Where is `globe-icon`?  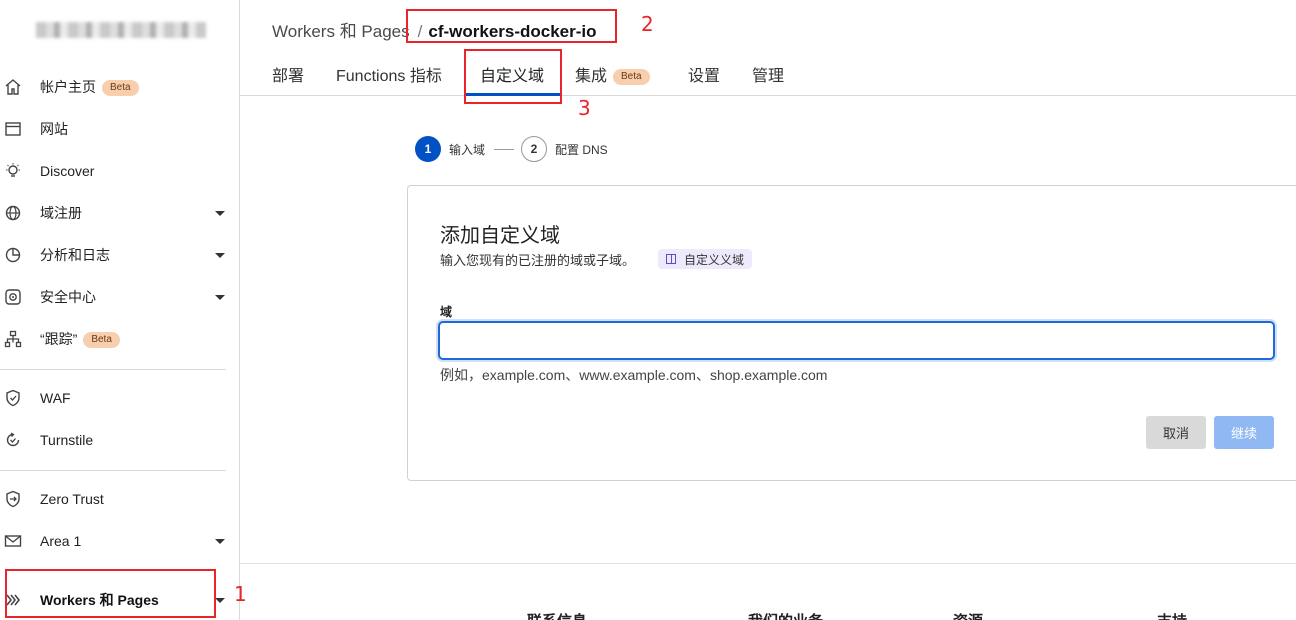 globe-icon is located at coordinates (13, 213).